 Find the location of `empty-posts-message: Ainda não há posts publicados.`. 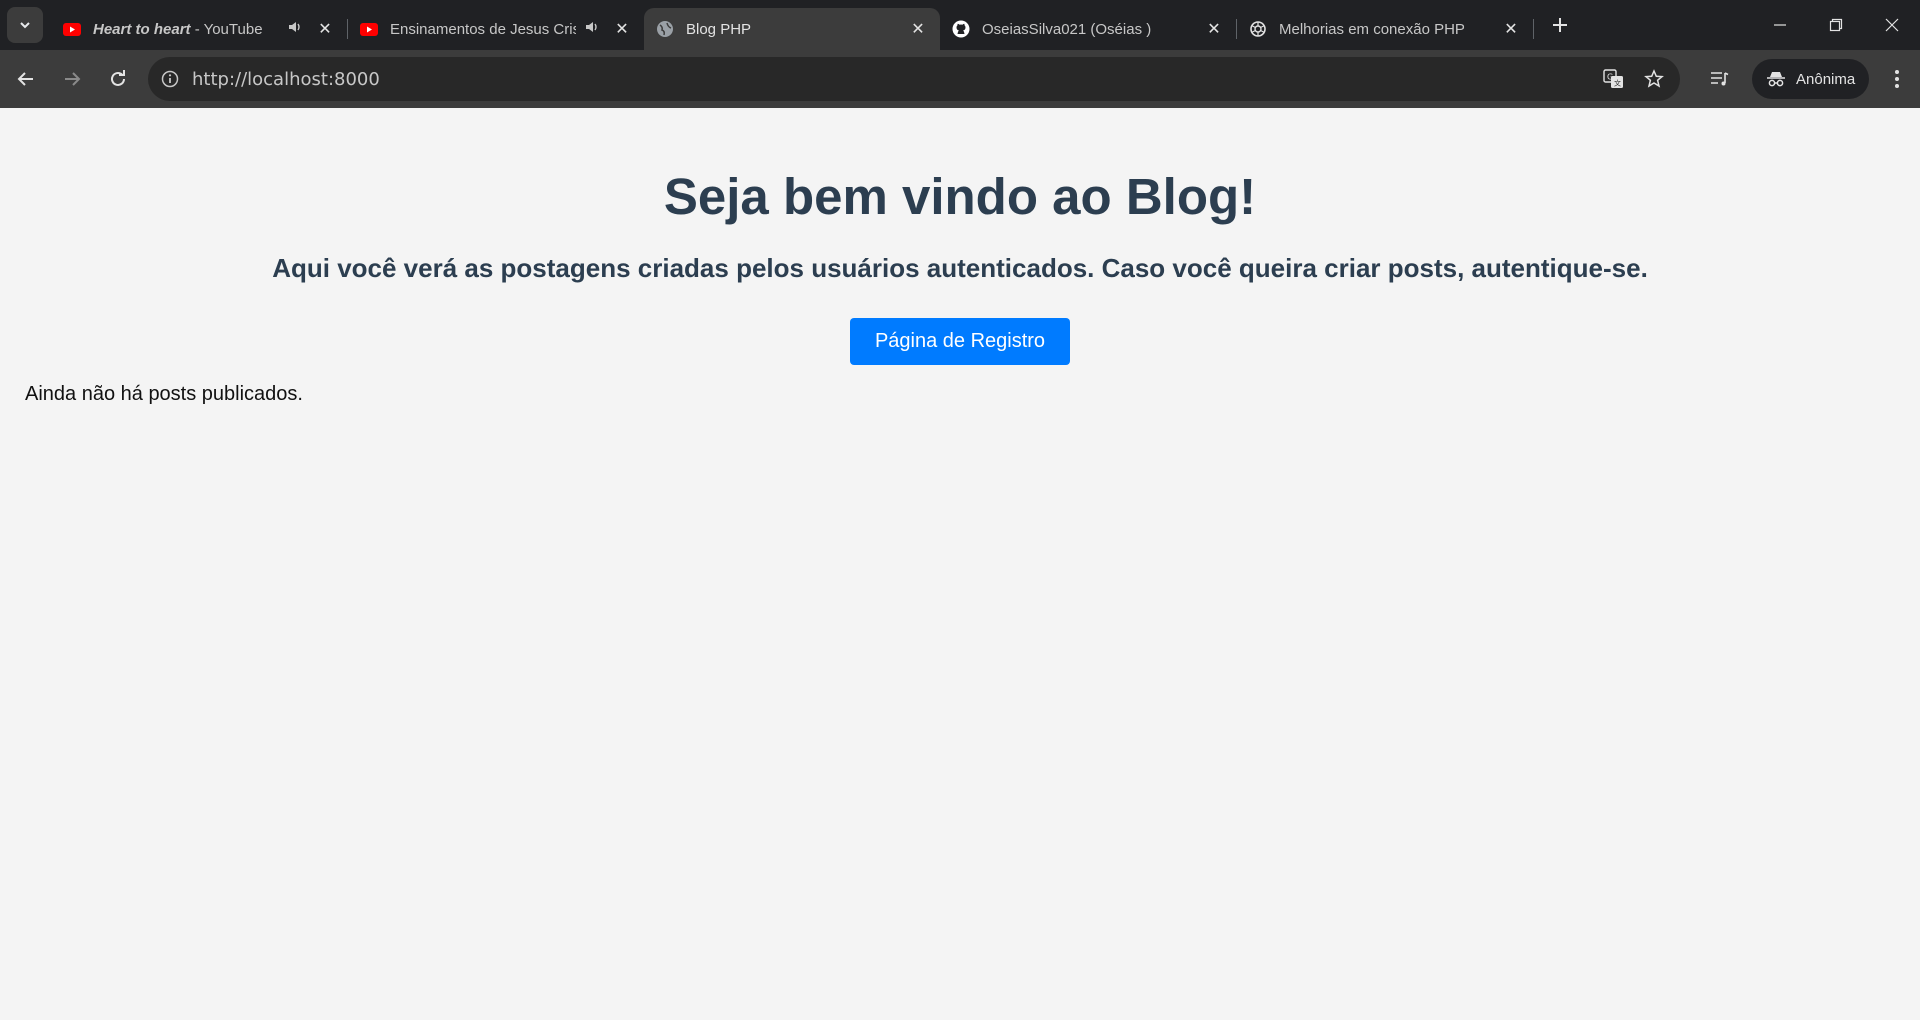

empty-posts-message: Ainda não há posts publicados. is located at coordinates (164, 394).